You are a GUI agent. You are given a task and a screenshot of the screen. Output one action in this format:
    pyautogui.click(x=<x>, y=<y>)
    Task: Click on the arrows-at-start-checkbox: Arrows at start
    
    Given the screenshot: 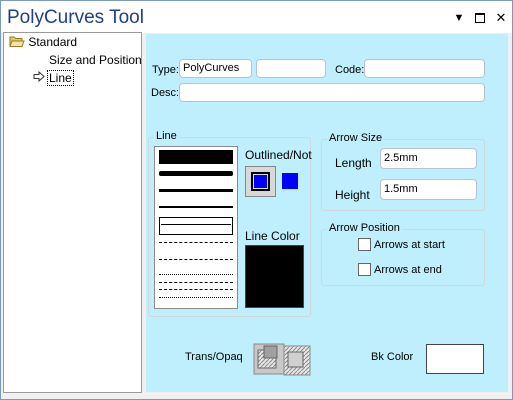 What is the action you would take?
    pyautogui.click(x=401, y=244)
    